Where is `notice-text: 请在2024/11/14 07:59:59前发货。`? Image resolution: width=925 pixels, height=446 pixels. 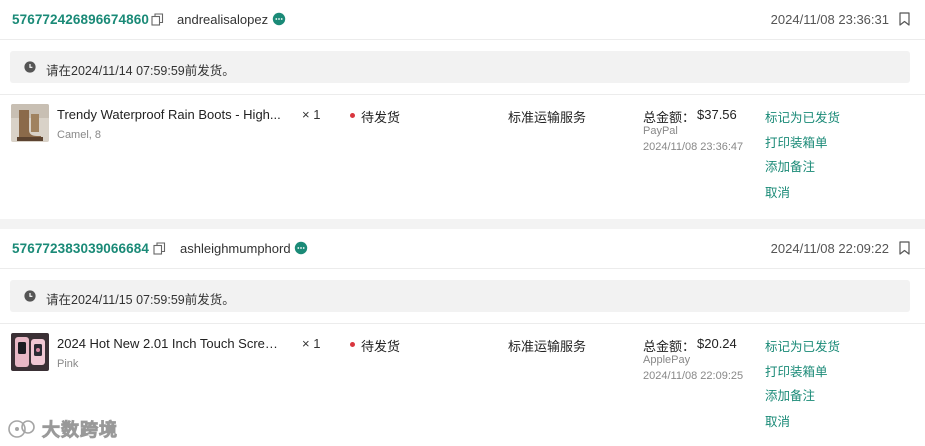 notice-text: 请在2024/11/14 07:59:59前发货。 is located at coordinates (140, 71).